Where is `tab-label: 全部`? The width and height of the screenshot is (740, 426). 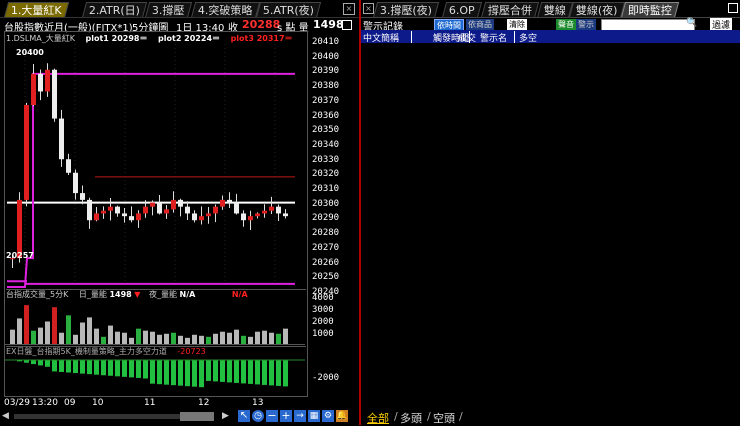 tab-label: 全部 is located at coordinates (378, 418).